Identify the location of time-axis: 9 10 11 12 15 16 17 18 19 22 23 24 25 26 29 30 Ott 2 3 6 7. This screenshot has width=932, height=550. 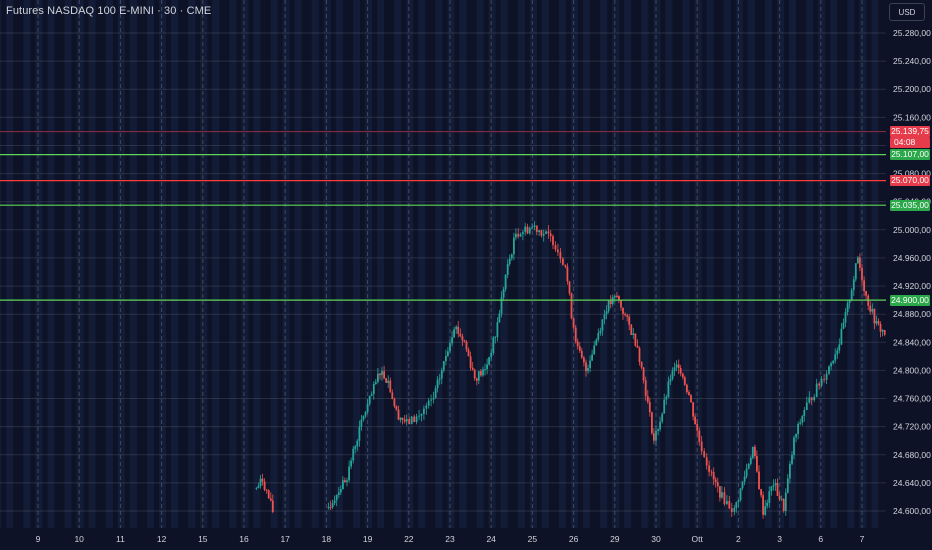
(466, 539).